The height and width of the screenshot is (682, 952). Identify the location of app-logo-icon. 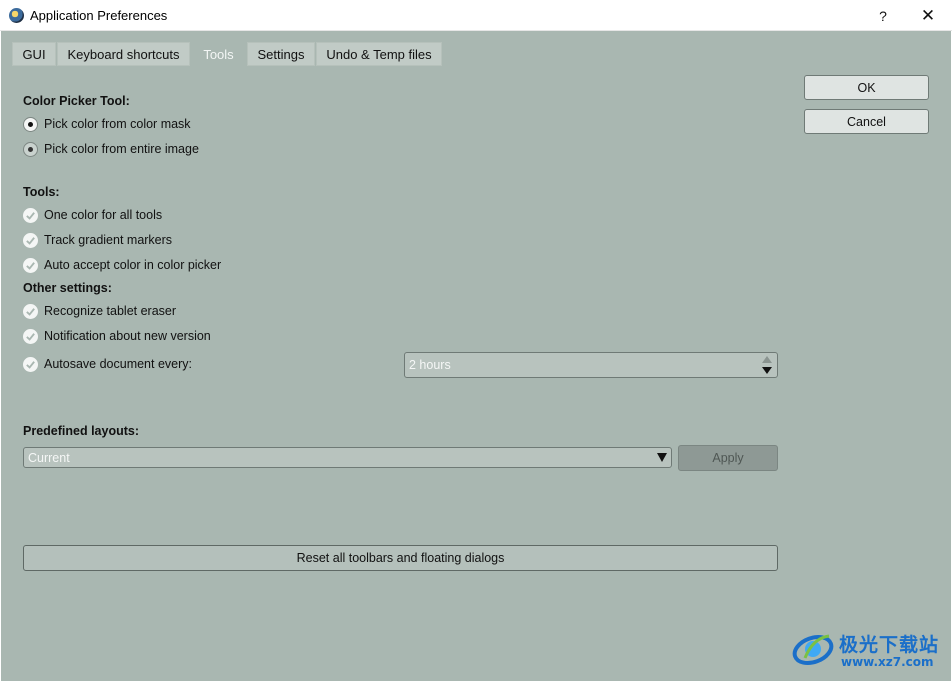
(16, 15).